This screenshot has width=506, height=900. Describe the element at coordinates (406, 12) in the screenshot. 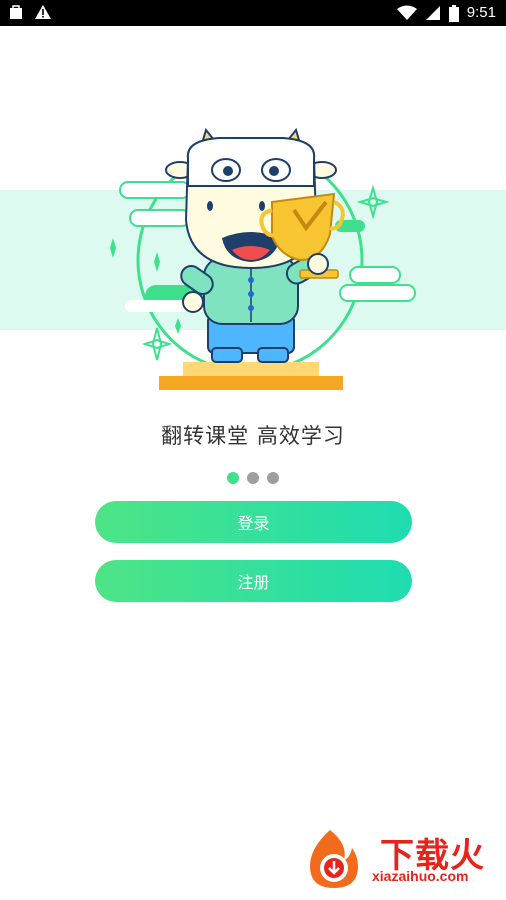

I see `wifi-icon` at that location.